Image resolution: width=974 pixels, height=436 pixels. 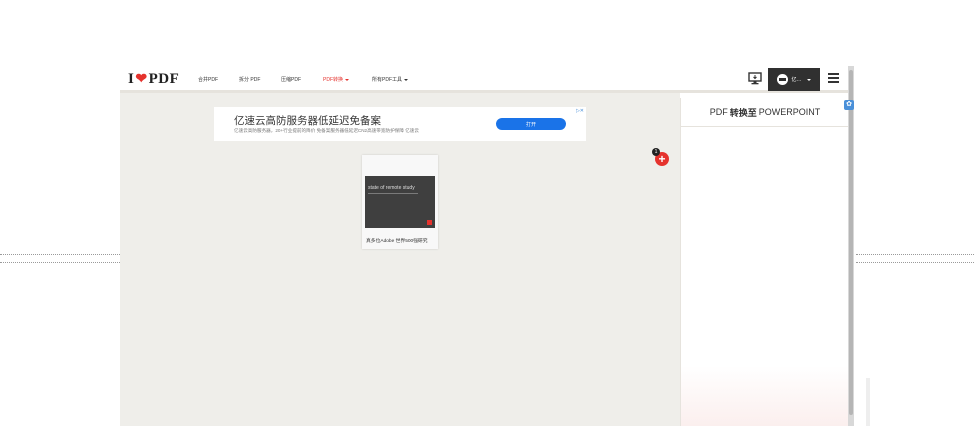 I want to click on avatar, so click(x=783, y=79).